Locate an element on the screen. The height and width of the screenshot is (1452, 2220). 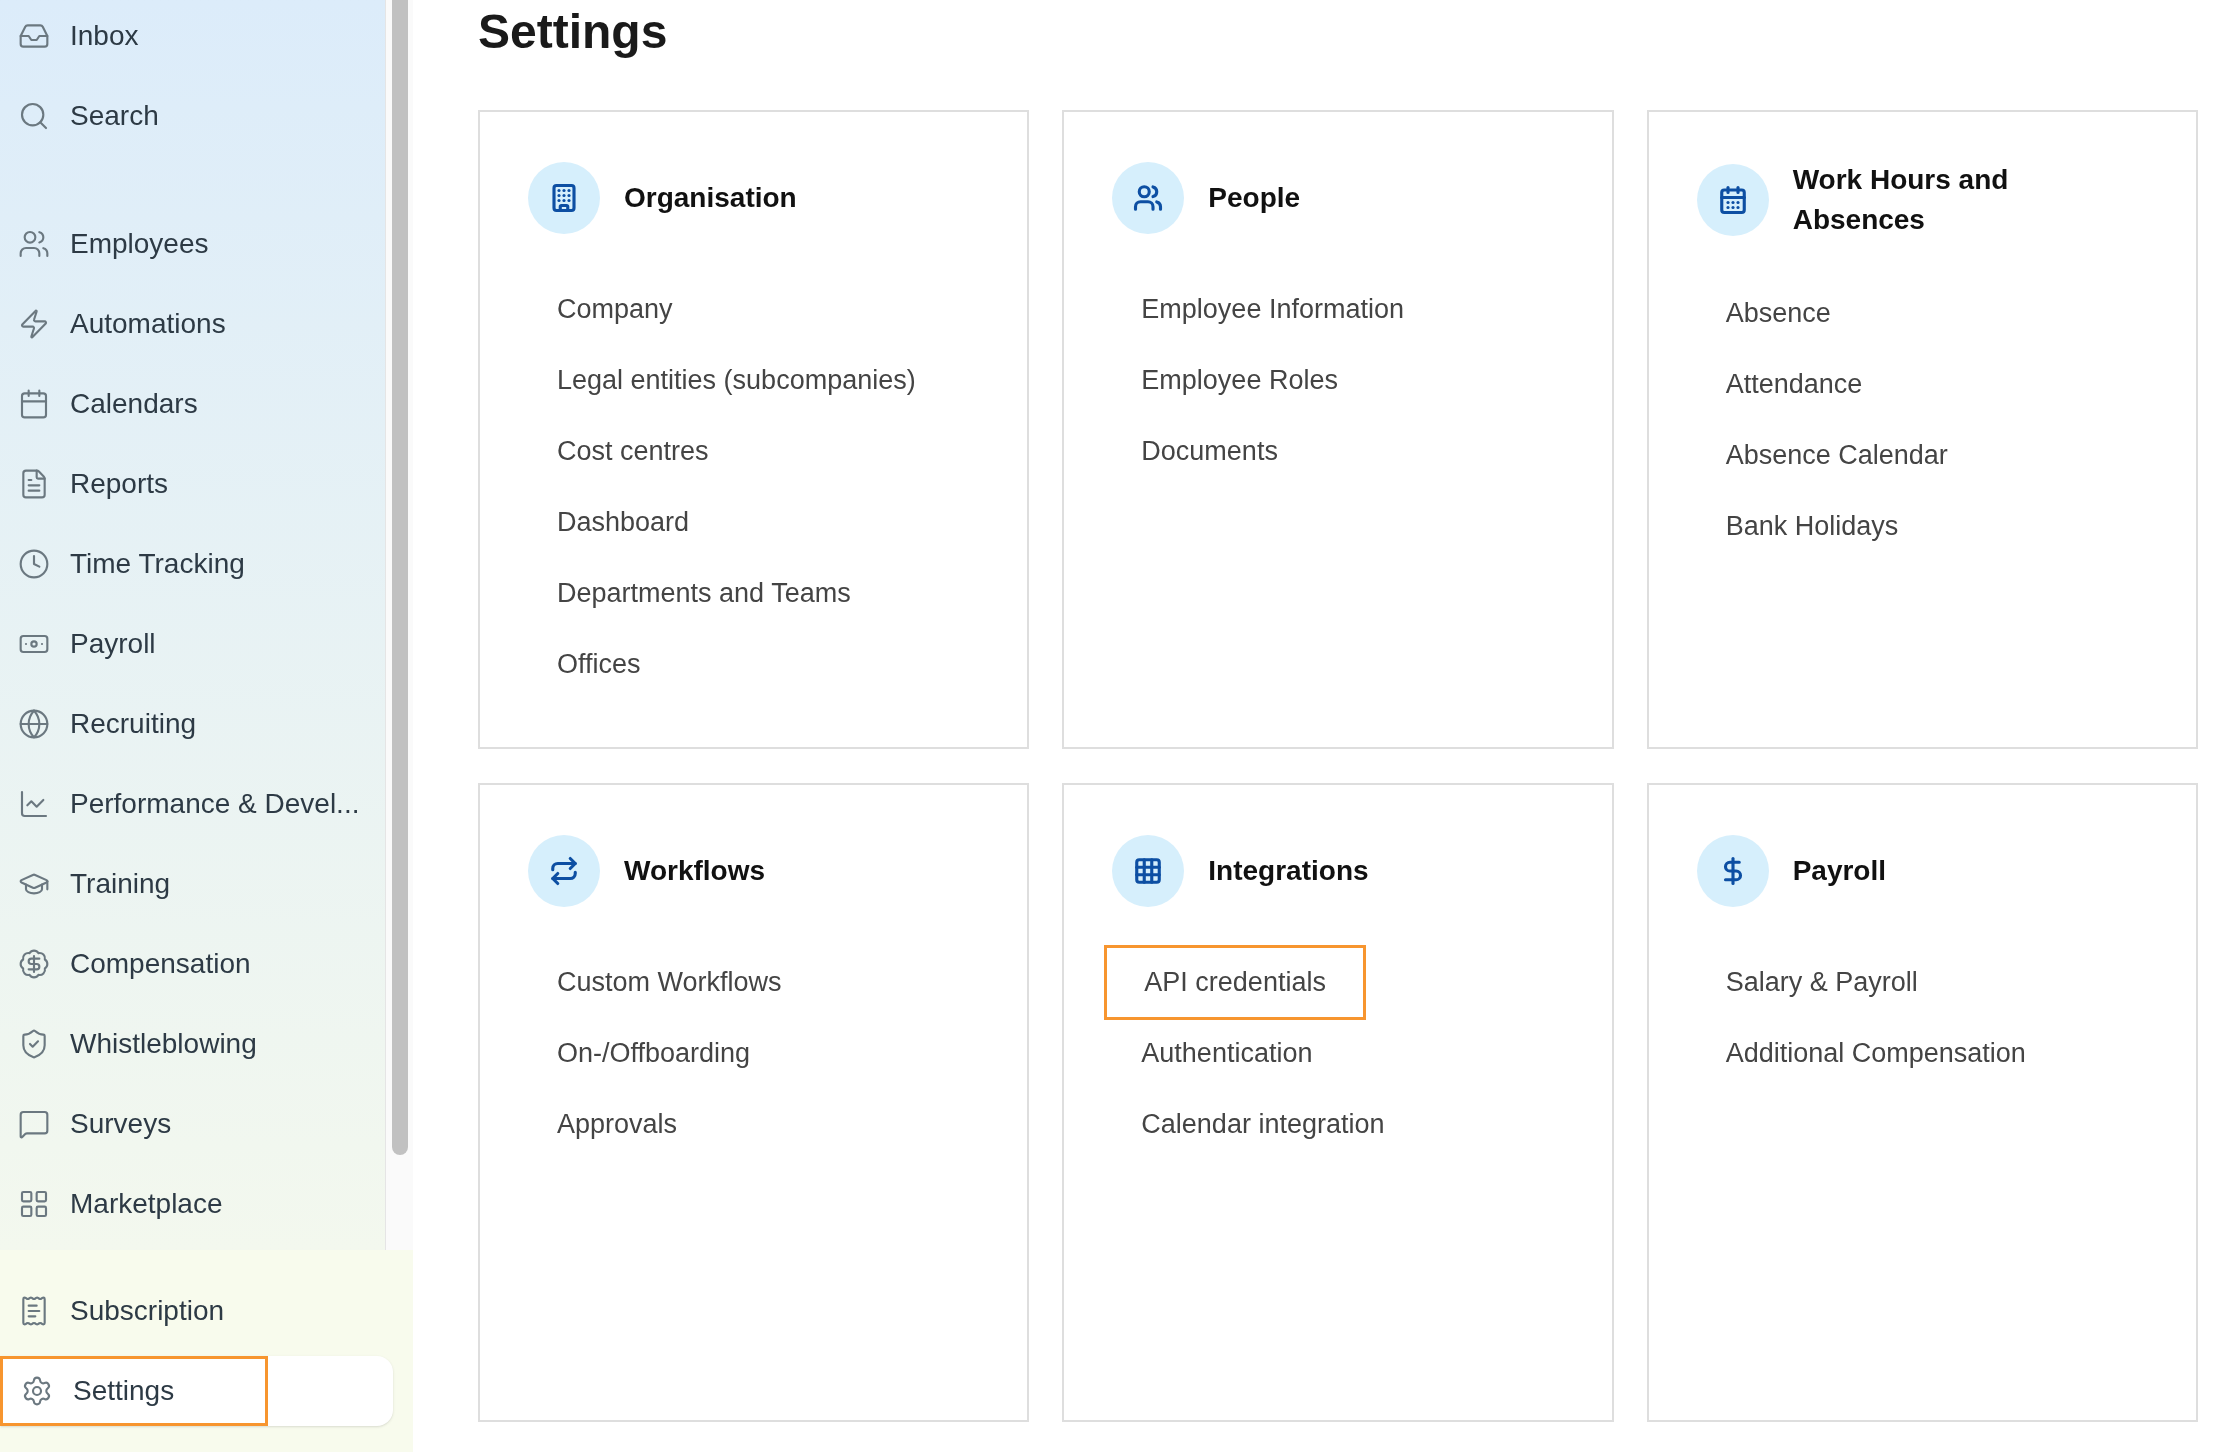
settings-link: On-/Offboarding is located at coordinates (654, 1053).